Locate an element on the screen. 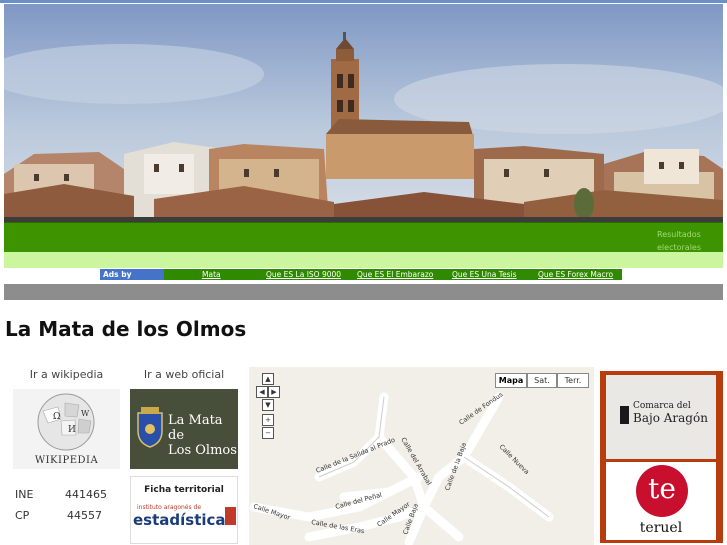  coat-of-arms-icon is located at coordinates (150, 427).